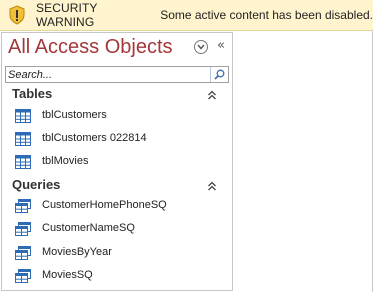  I want to click on nav-item-table: tblMovies, so click(117, 162).